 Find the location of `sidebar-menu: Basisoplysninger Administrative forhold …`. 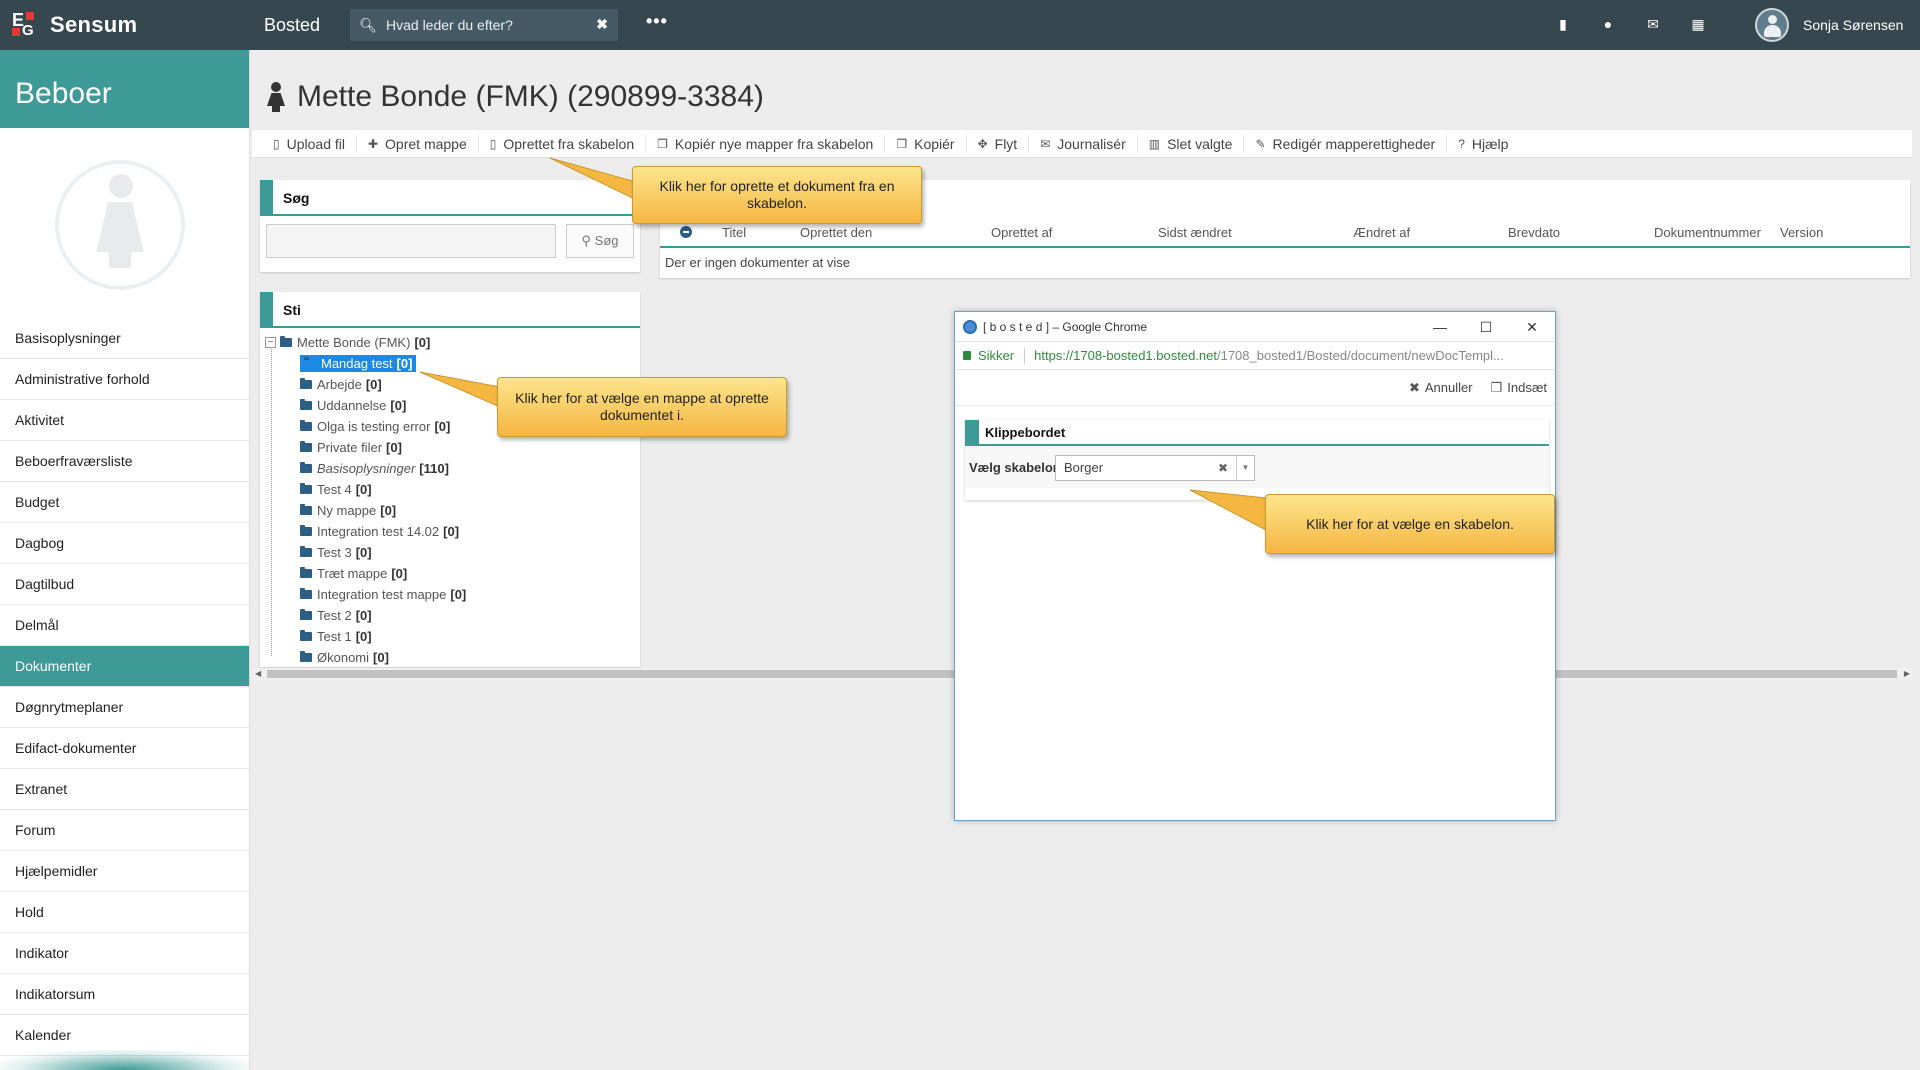

sidebar-menu: Basisoplysninger Administrative forhold … is located at coordinates (124, 687).